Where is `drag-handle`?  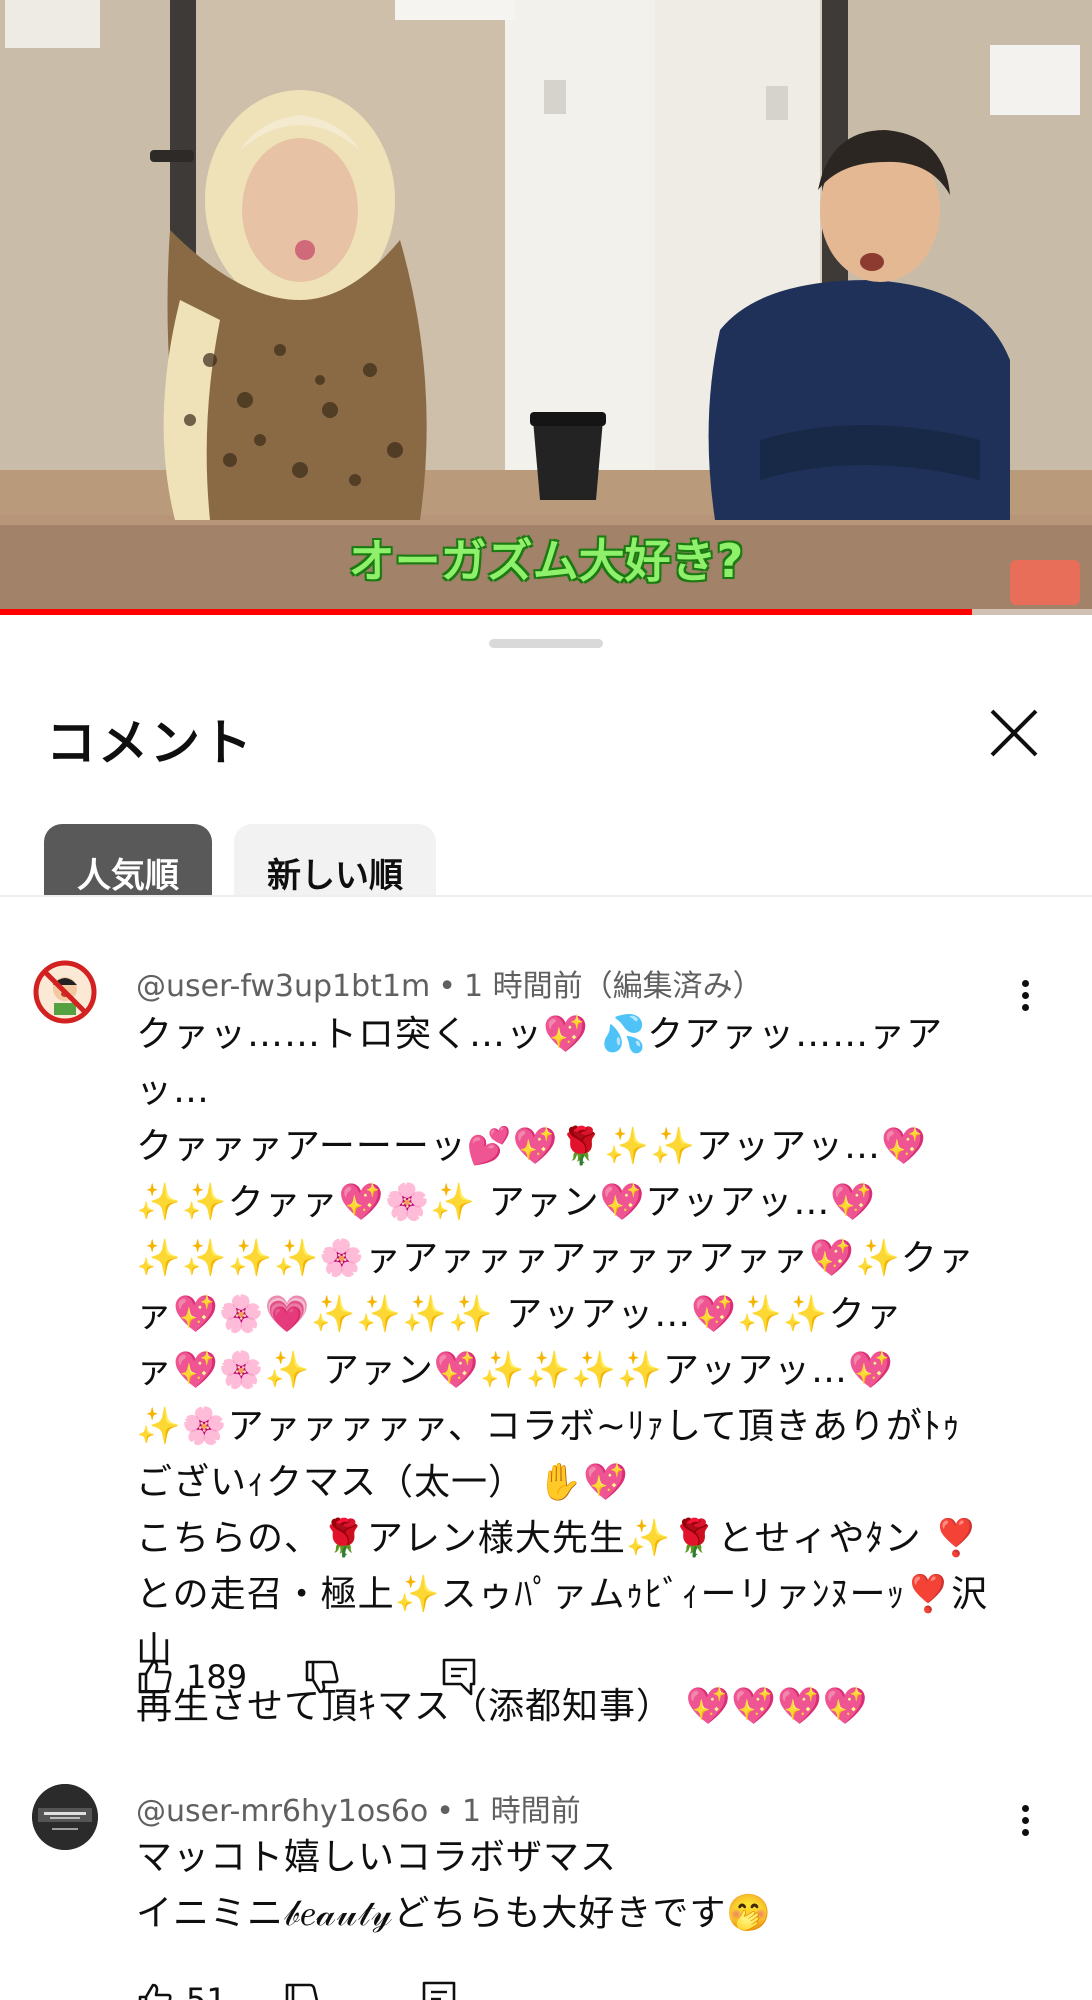 drag-handle is located at coordinates (546, 643).